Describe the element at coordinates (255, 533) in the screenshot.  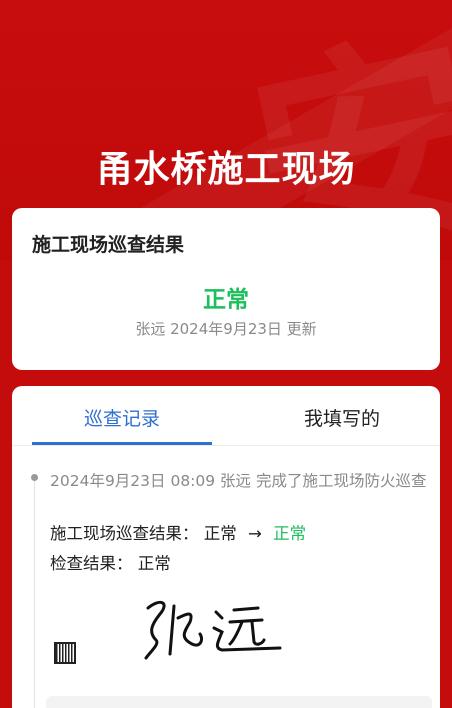
I see `arrow-right-icon: →` at that location.